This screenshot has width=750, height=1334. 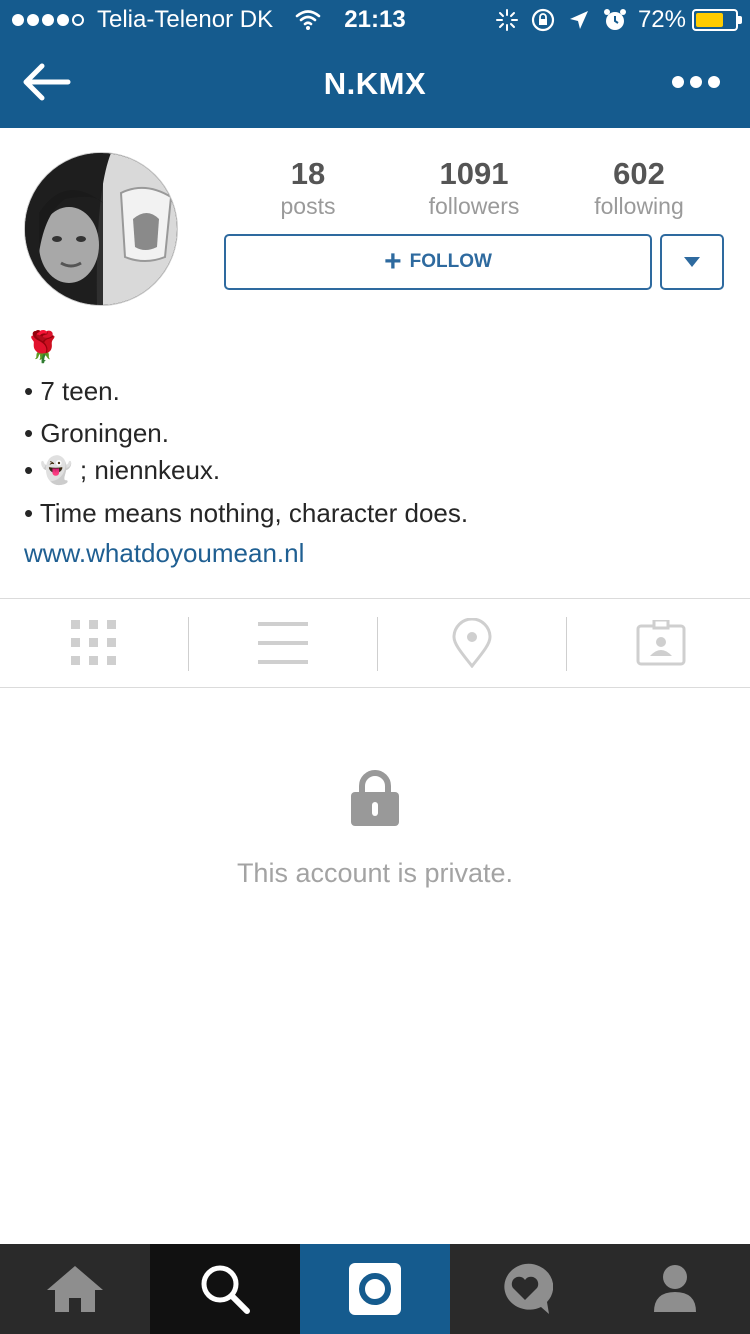 What do you see at coordinates (308, 173) in the screenshot?
I see `posts-count: 18` at bounding box center [308, 173].